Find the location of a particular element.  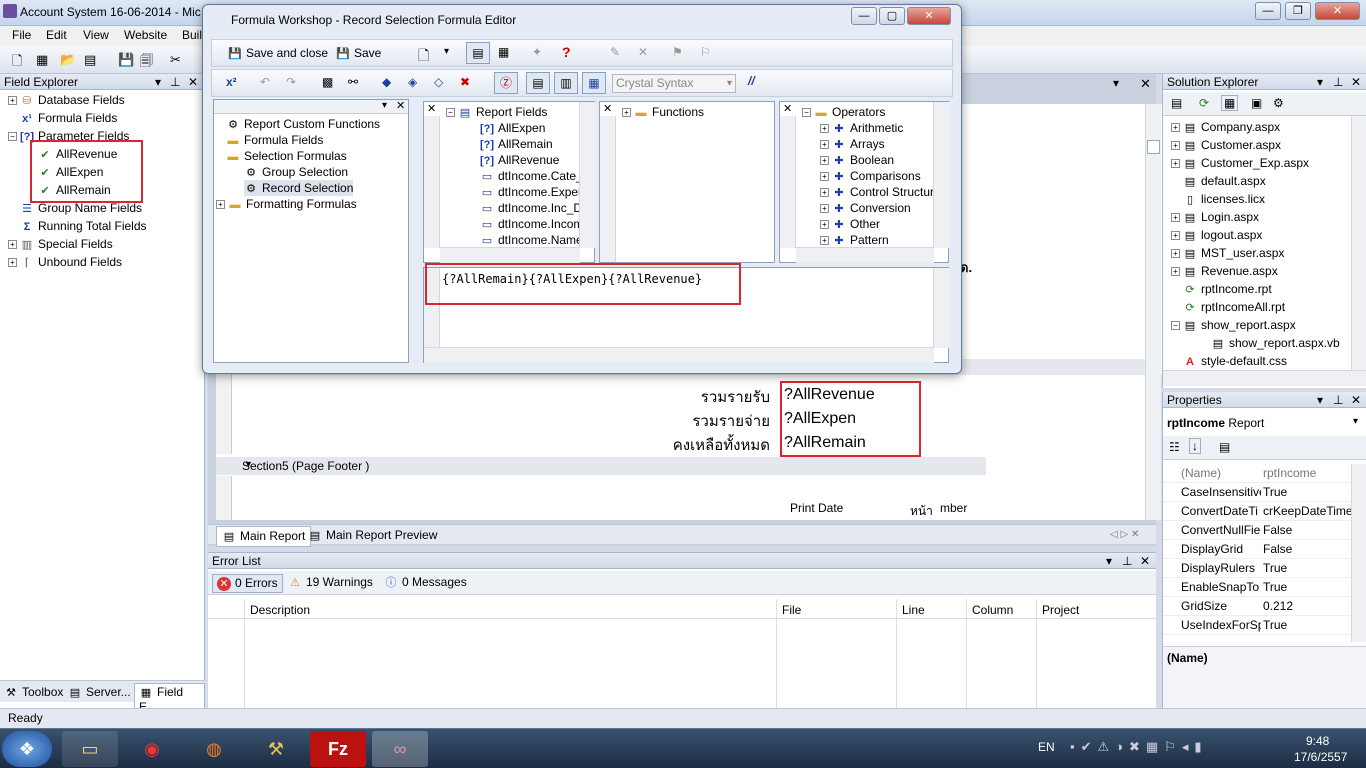

properties-icon: ▤ is located at coordinates (1176, 103).